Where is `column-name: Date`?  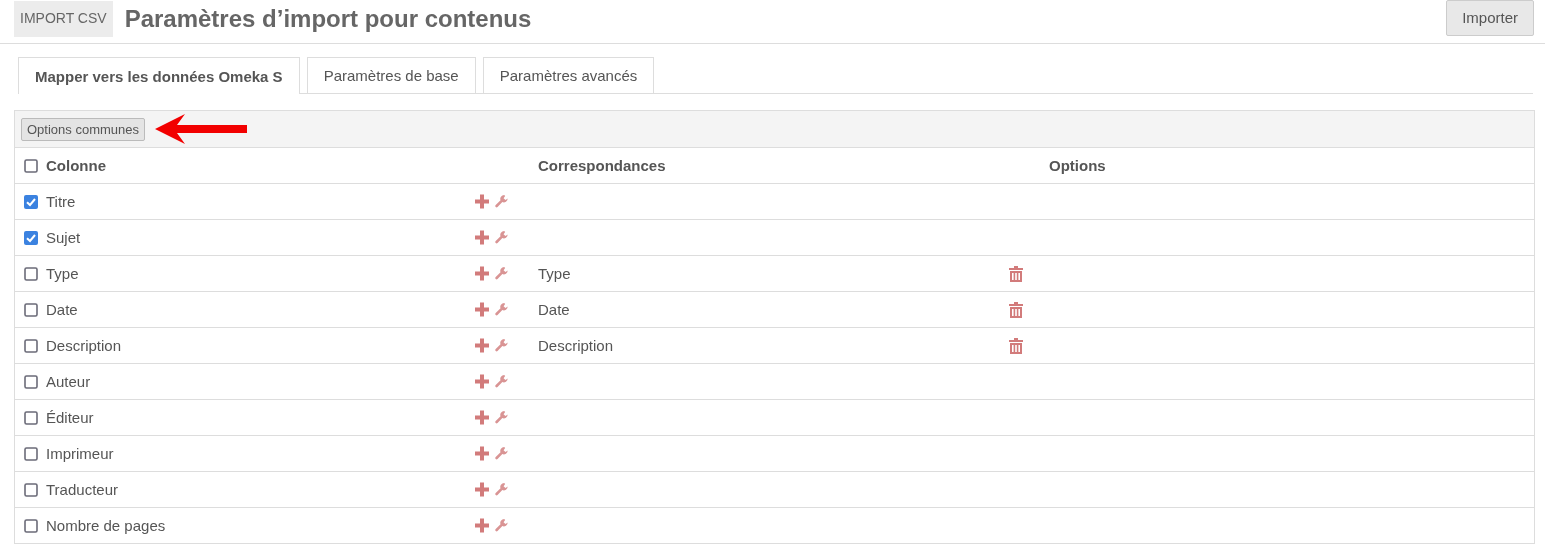
column-name: Date is located at coordinates (62, 309).